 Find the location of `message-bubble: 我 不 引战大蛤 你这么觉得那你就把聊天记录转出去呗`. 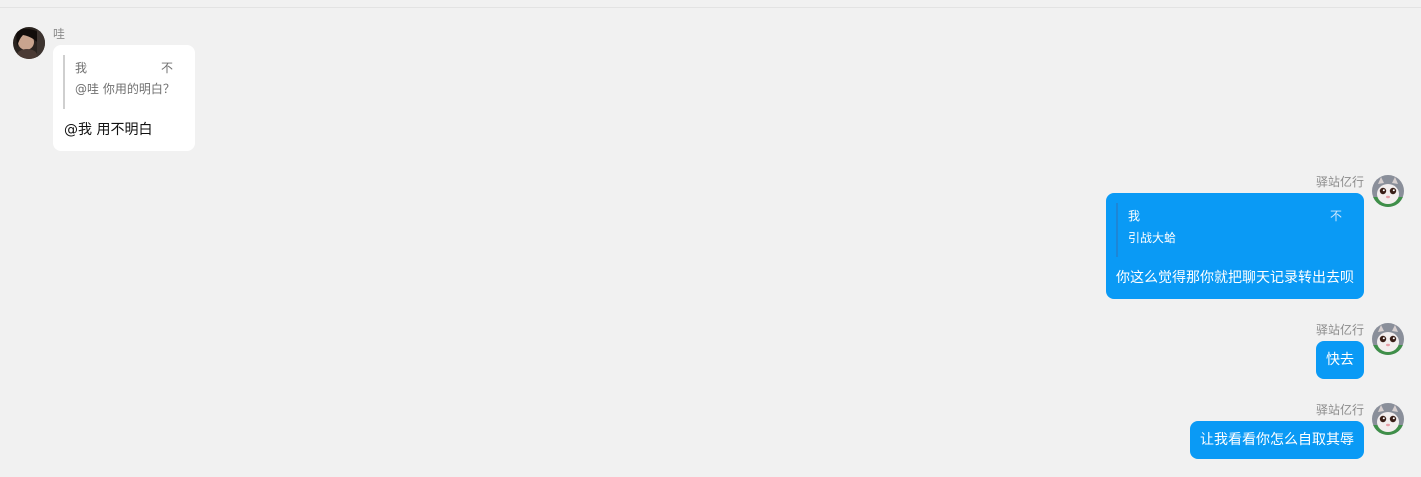

message-bubble: 我 不 引战大蛤 你这么觉得那你就把聊天记录转出去呗 is located at coordinates (1235, 246).